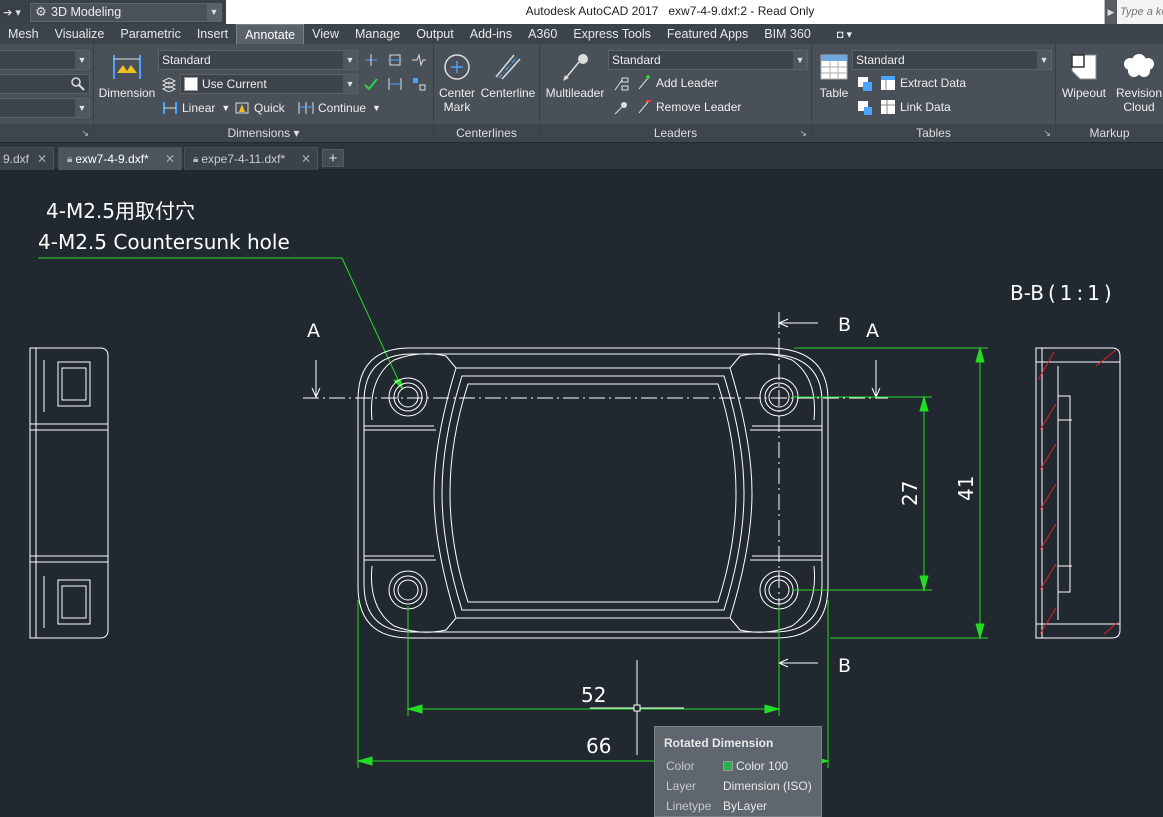 This screenshot has height=817, width=1163. I want to click on dim-update-icon, so click(395, 84).